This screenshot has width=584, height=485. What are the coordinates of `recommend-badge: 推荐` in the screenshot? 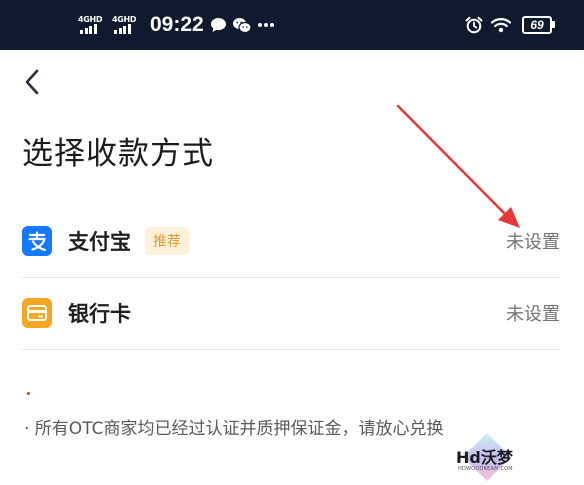 It's located at (167, 241).